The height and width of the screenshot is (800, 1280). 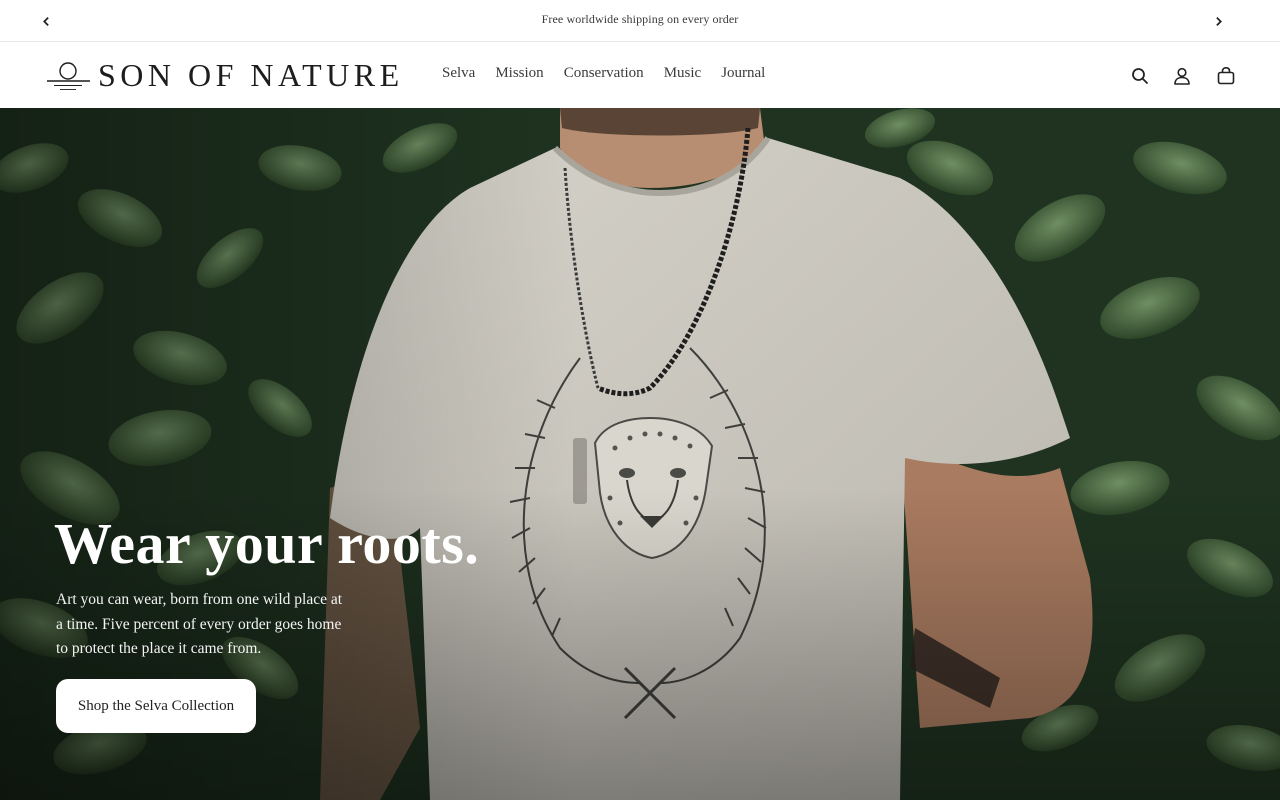 I want to click on hero-title: Wear your roots., so click(x=267, y=543).